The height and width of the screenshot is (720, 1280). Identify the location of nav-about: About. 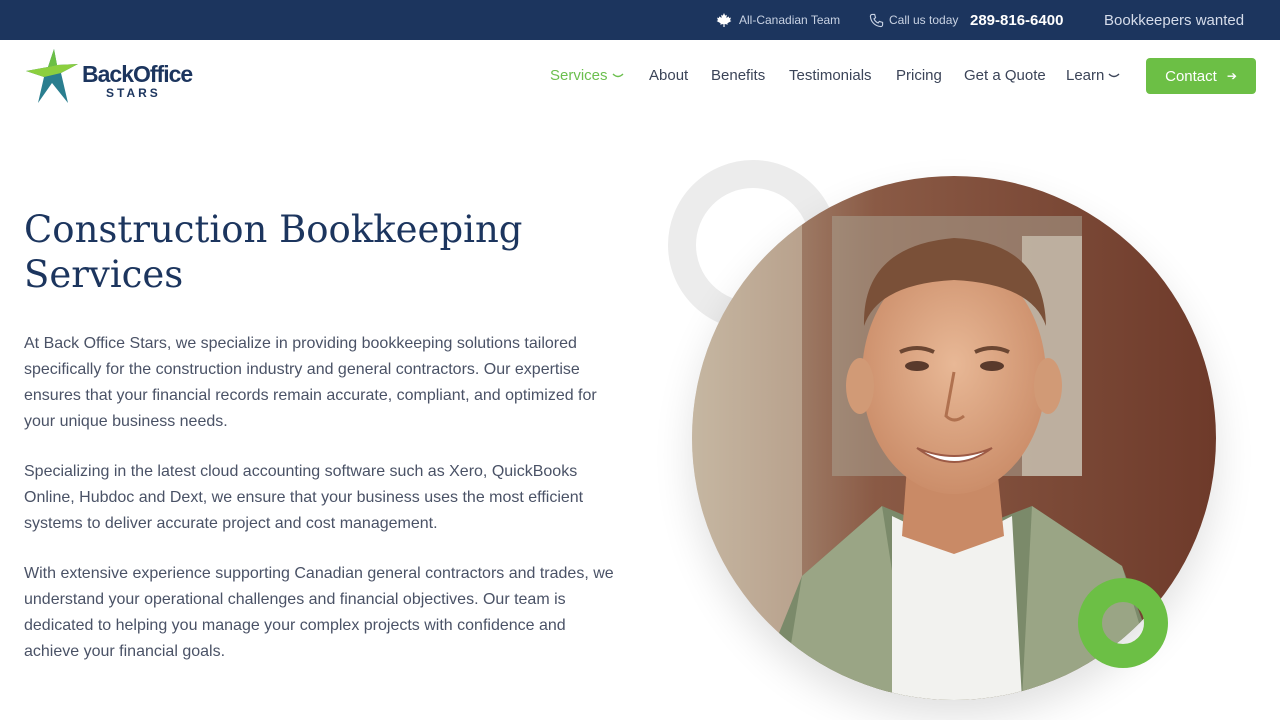
(668, 76).